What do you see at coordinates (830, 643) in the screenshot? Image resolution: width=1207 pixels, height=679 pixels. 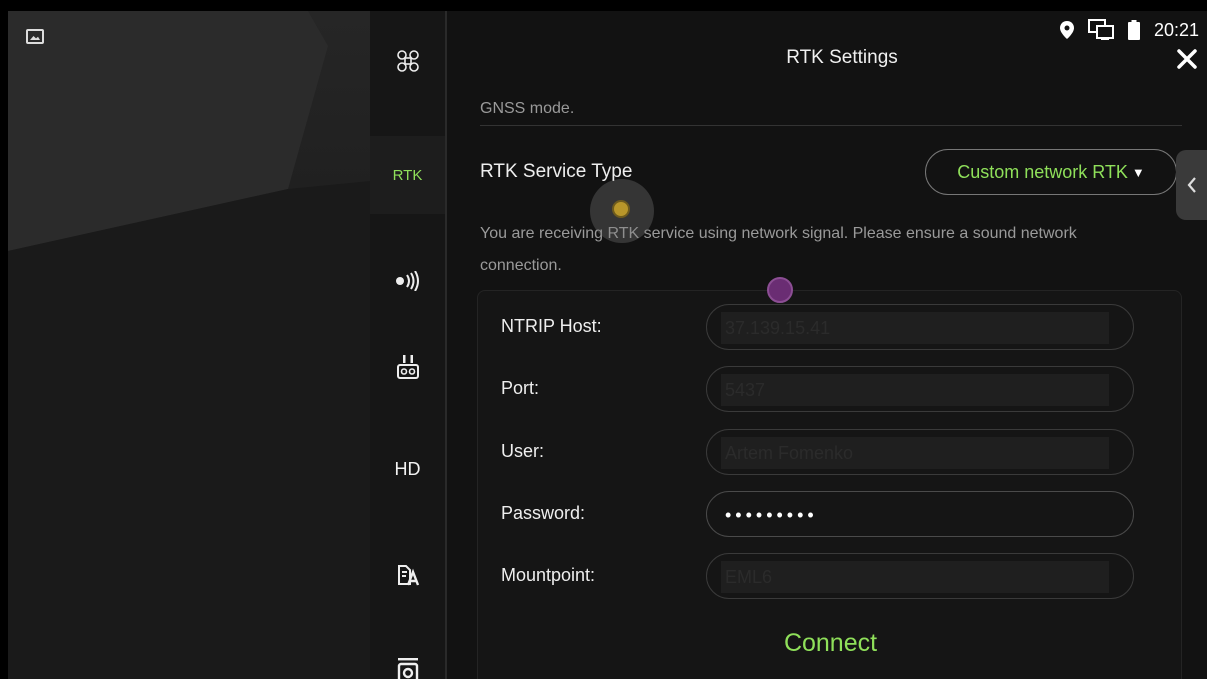 I see `connect-button: Connect` at bounding box center [830, 643].